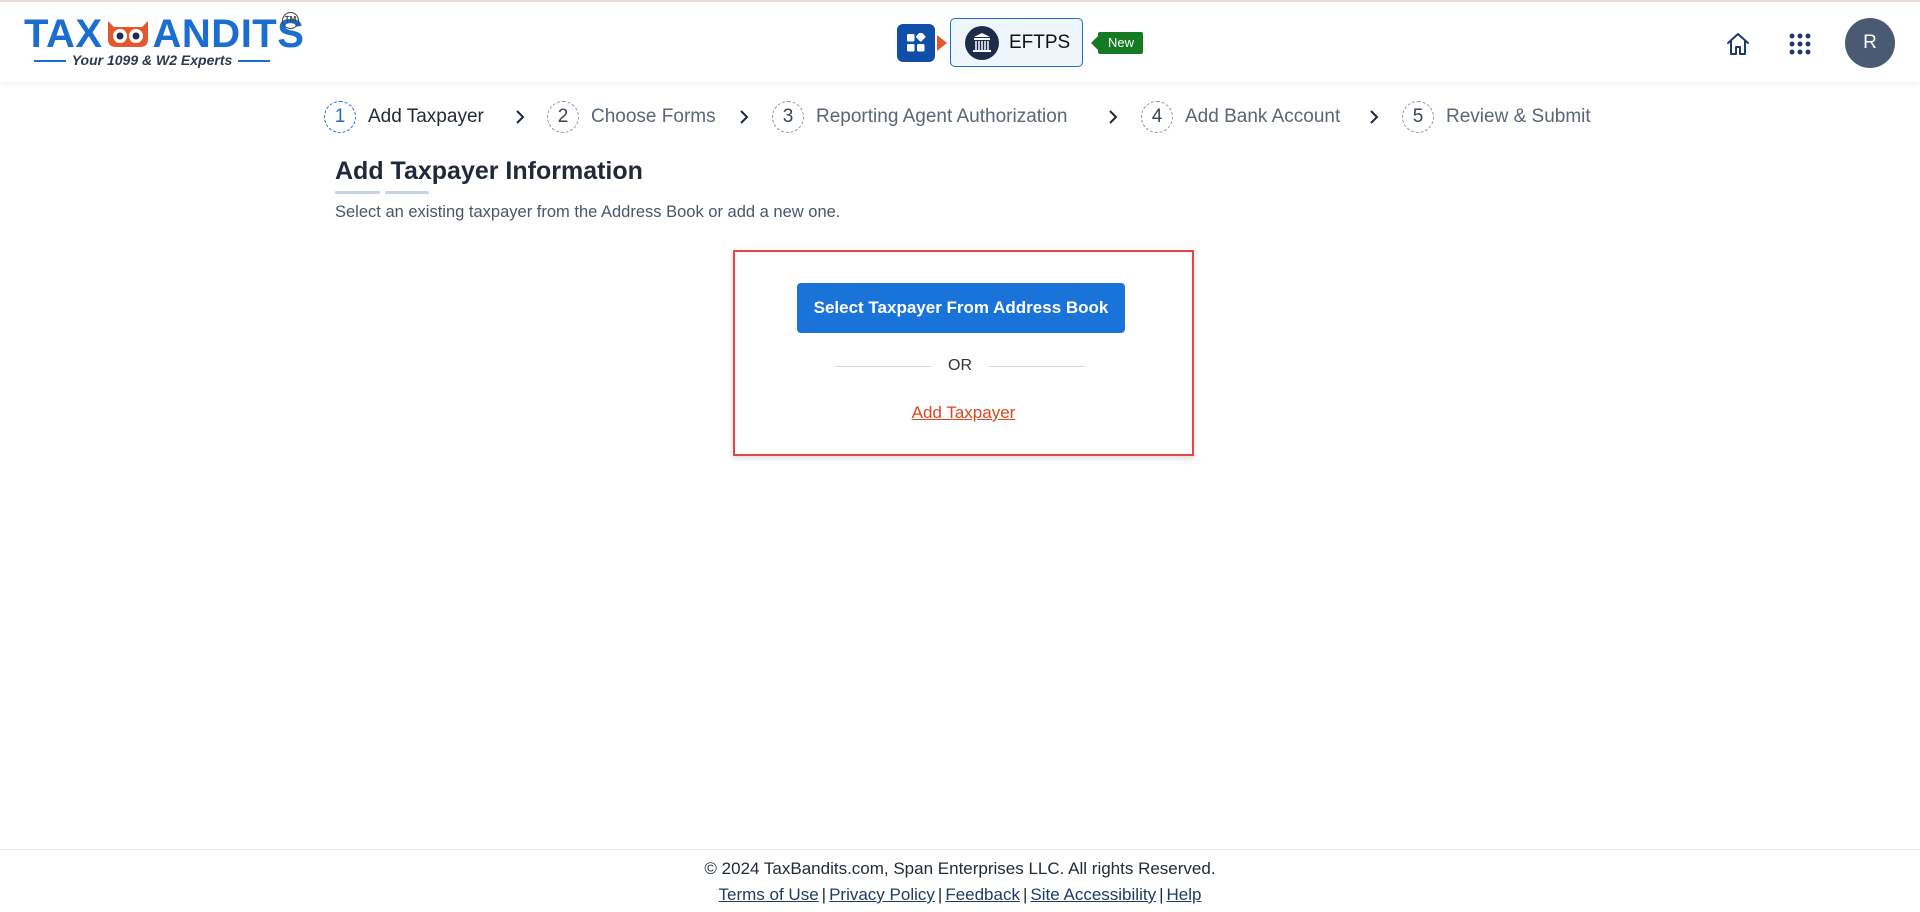  I want to click on add-taxpayer-link: Add Taxpayer, so click(963, 413).